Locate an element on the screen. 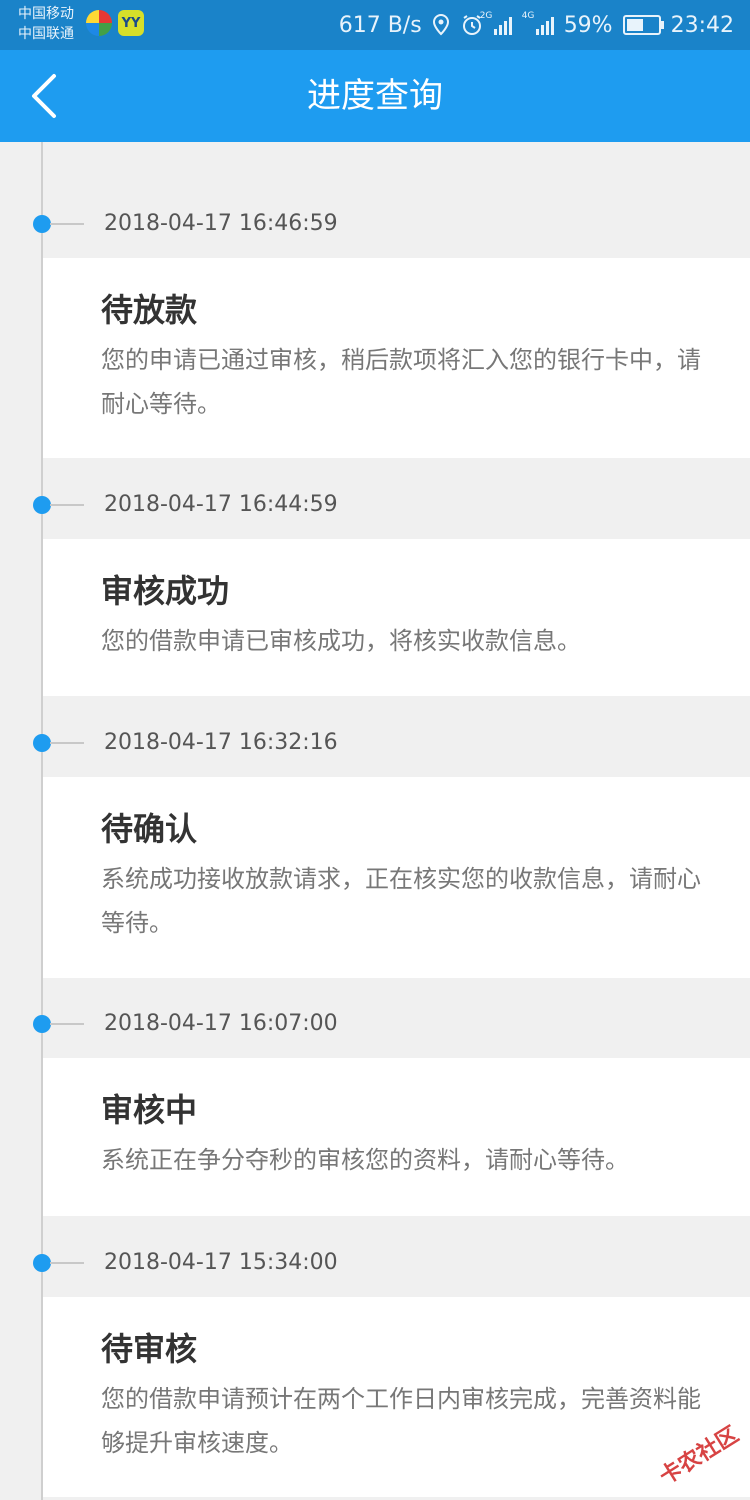 The width and height of the screenshot is (750, 1500). entry-status: 待放款 is located at coordinates (149, 310).